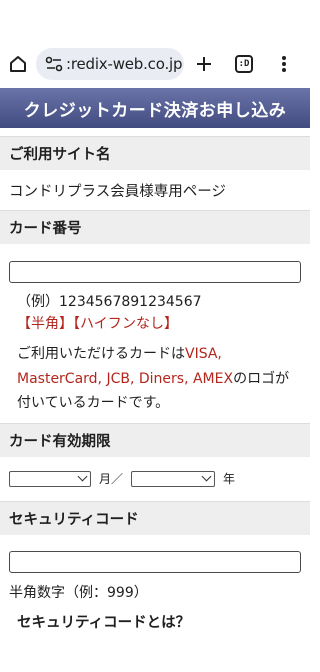 Image resolution: width=320 pixels, height=672 pixels. What do you see at coordinates (284, 64) in the screenshot?
I see `more-menu-icon` at bounding box center [284, 64].